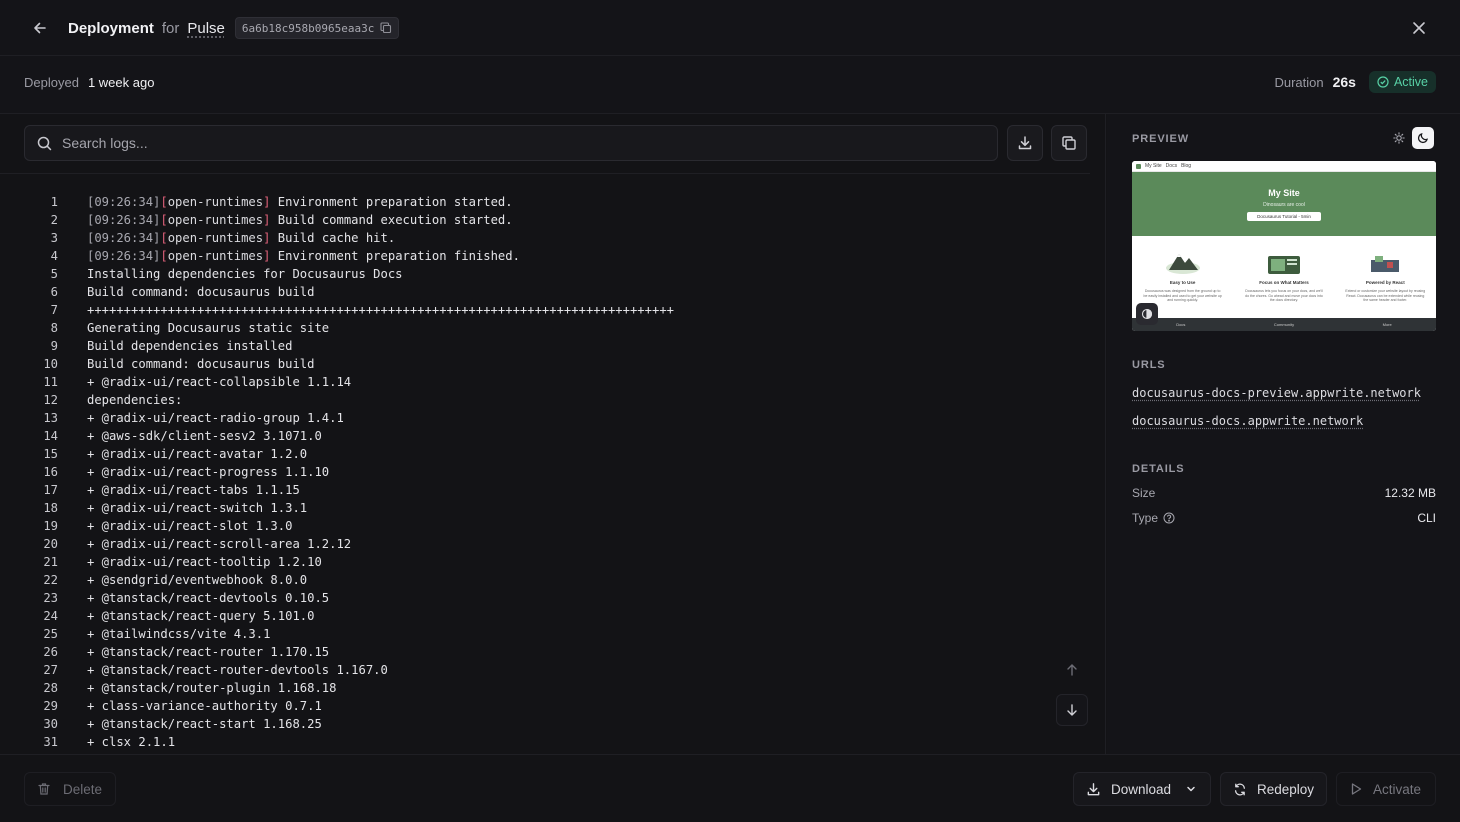 This screenshot has width=1460, height=822. I want to click on back-arrow-icon, so click(40, 28).